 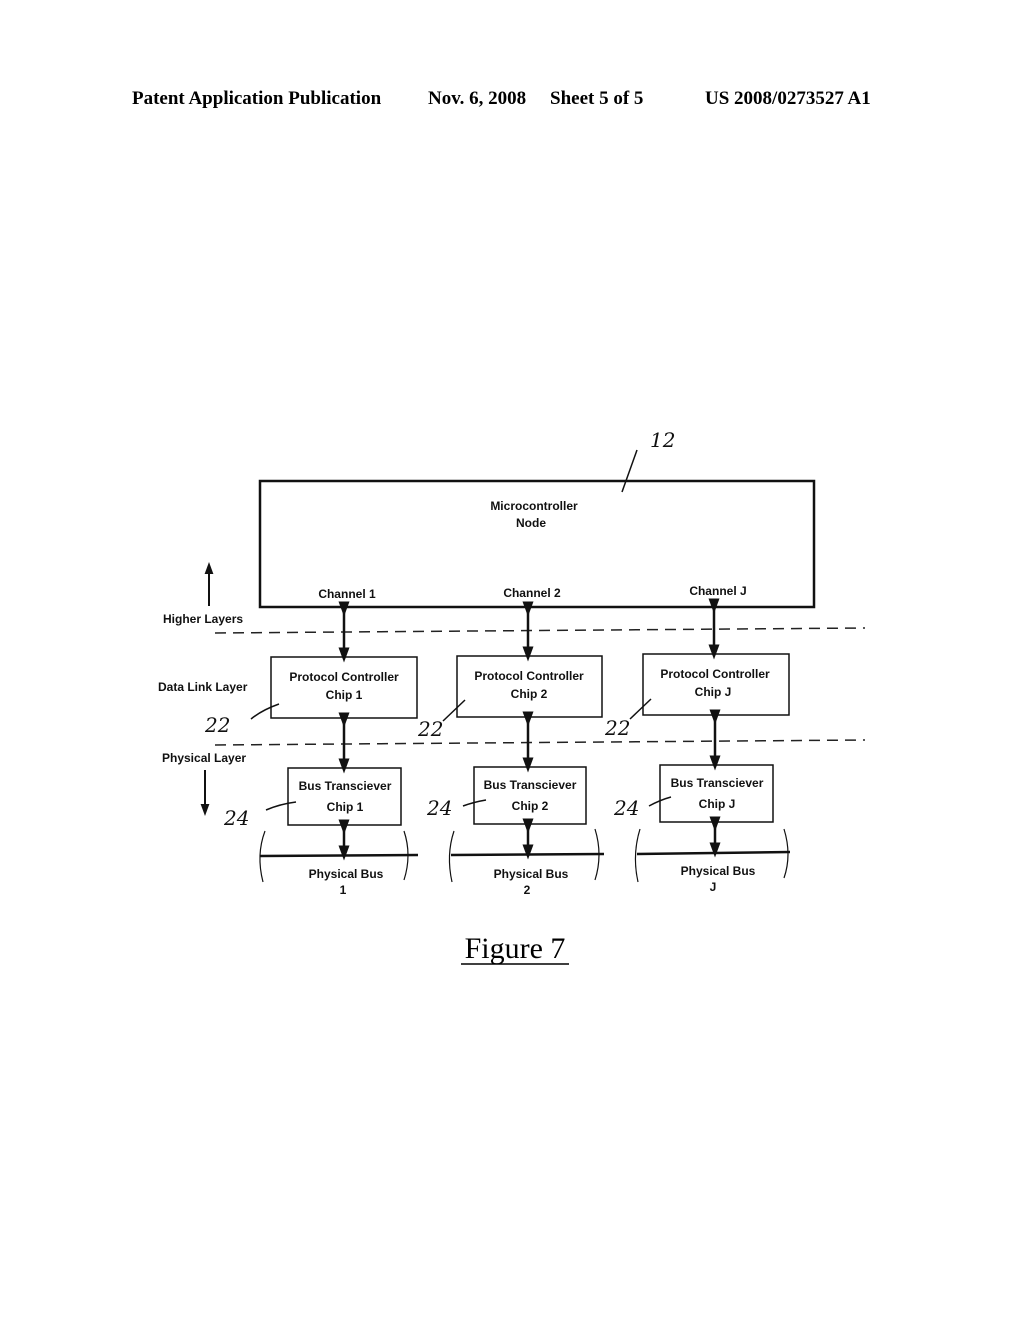 I want to click on microcontroller-node: Microcontroller Node 12, so click(x=537, y=518).